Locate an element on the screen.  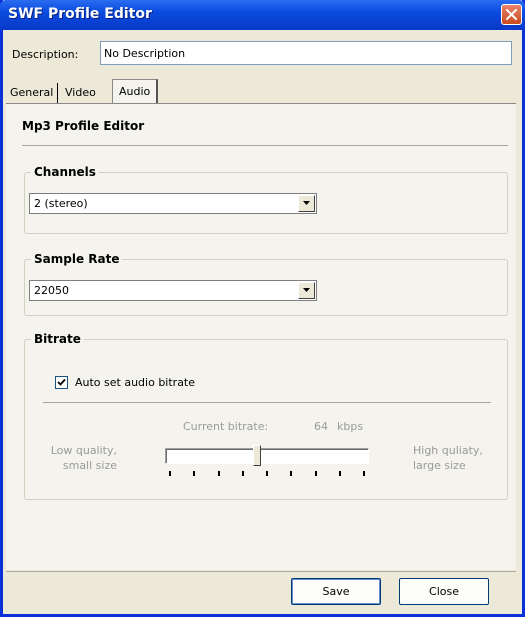
channels-value: 2 (stereo) is located at coordinates (61, 203).